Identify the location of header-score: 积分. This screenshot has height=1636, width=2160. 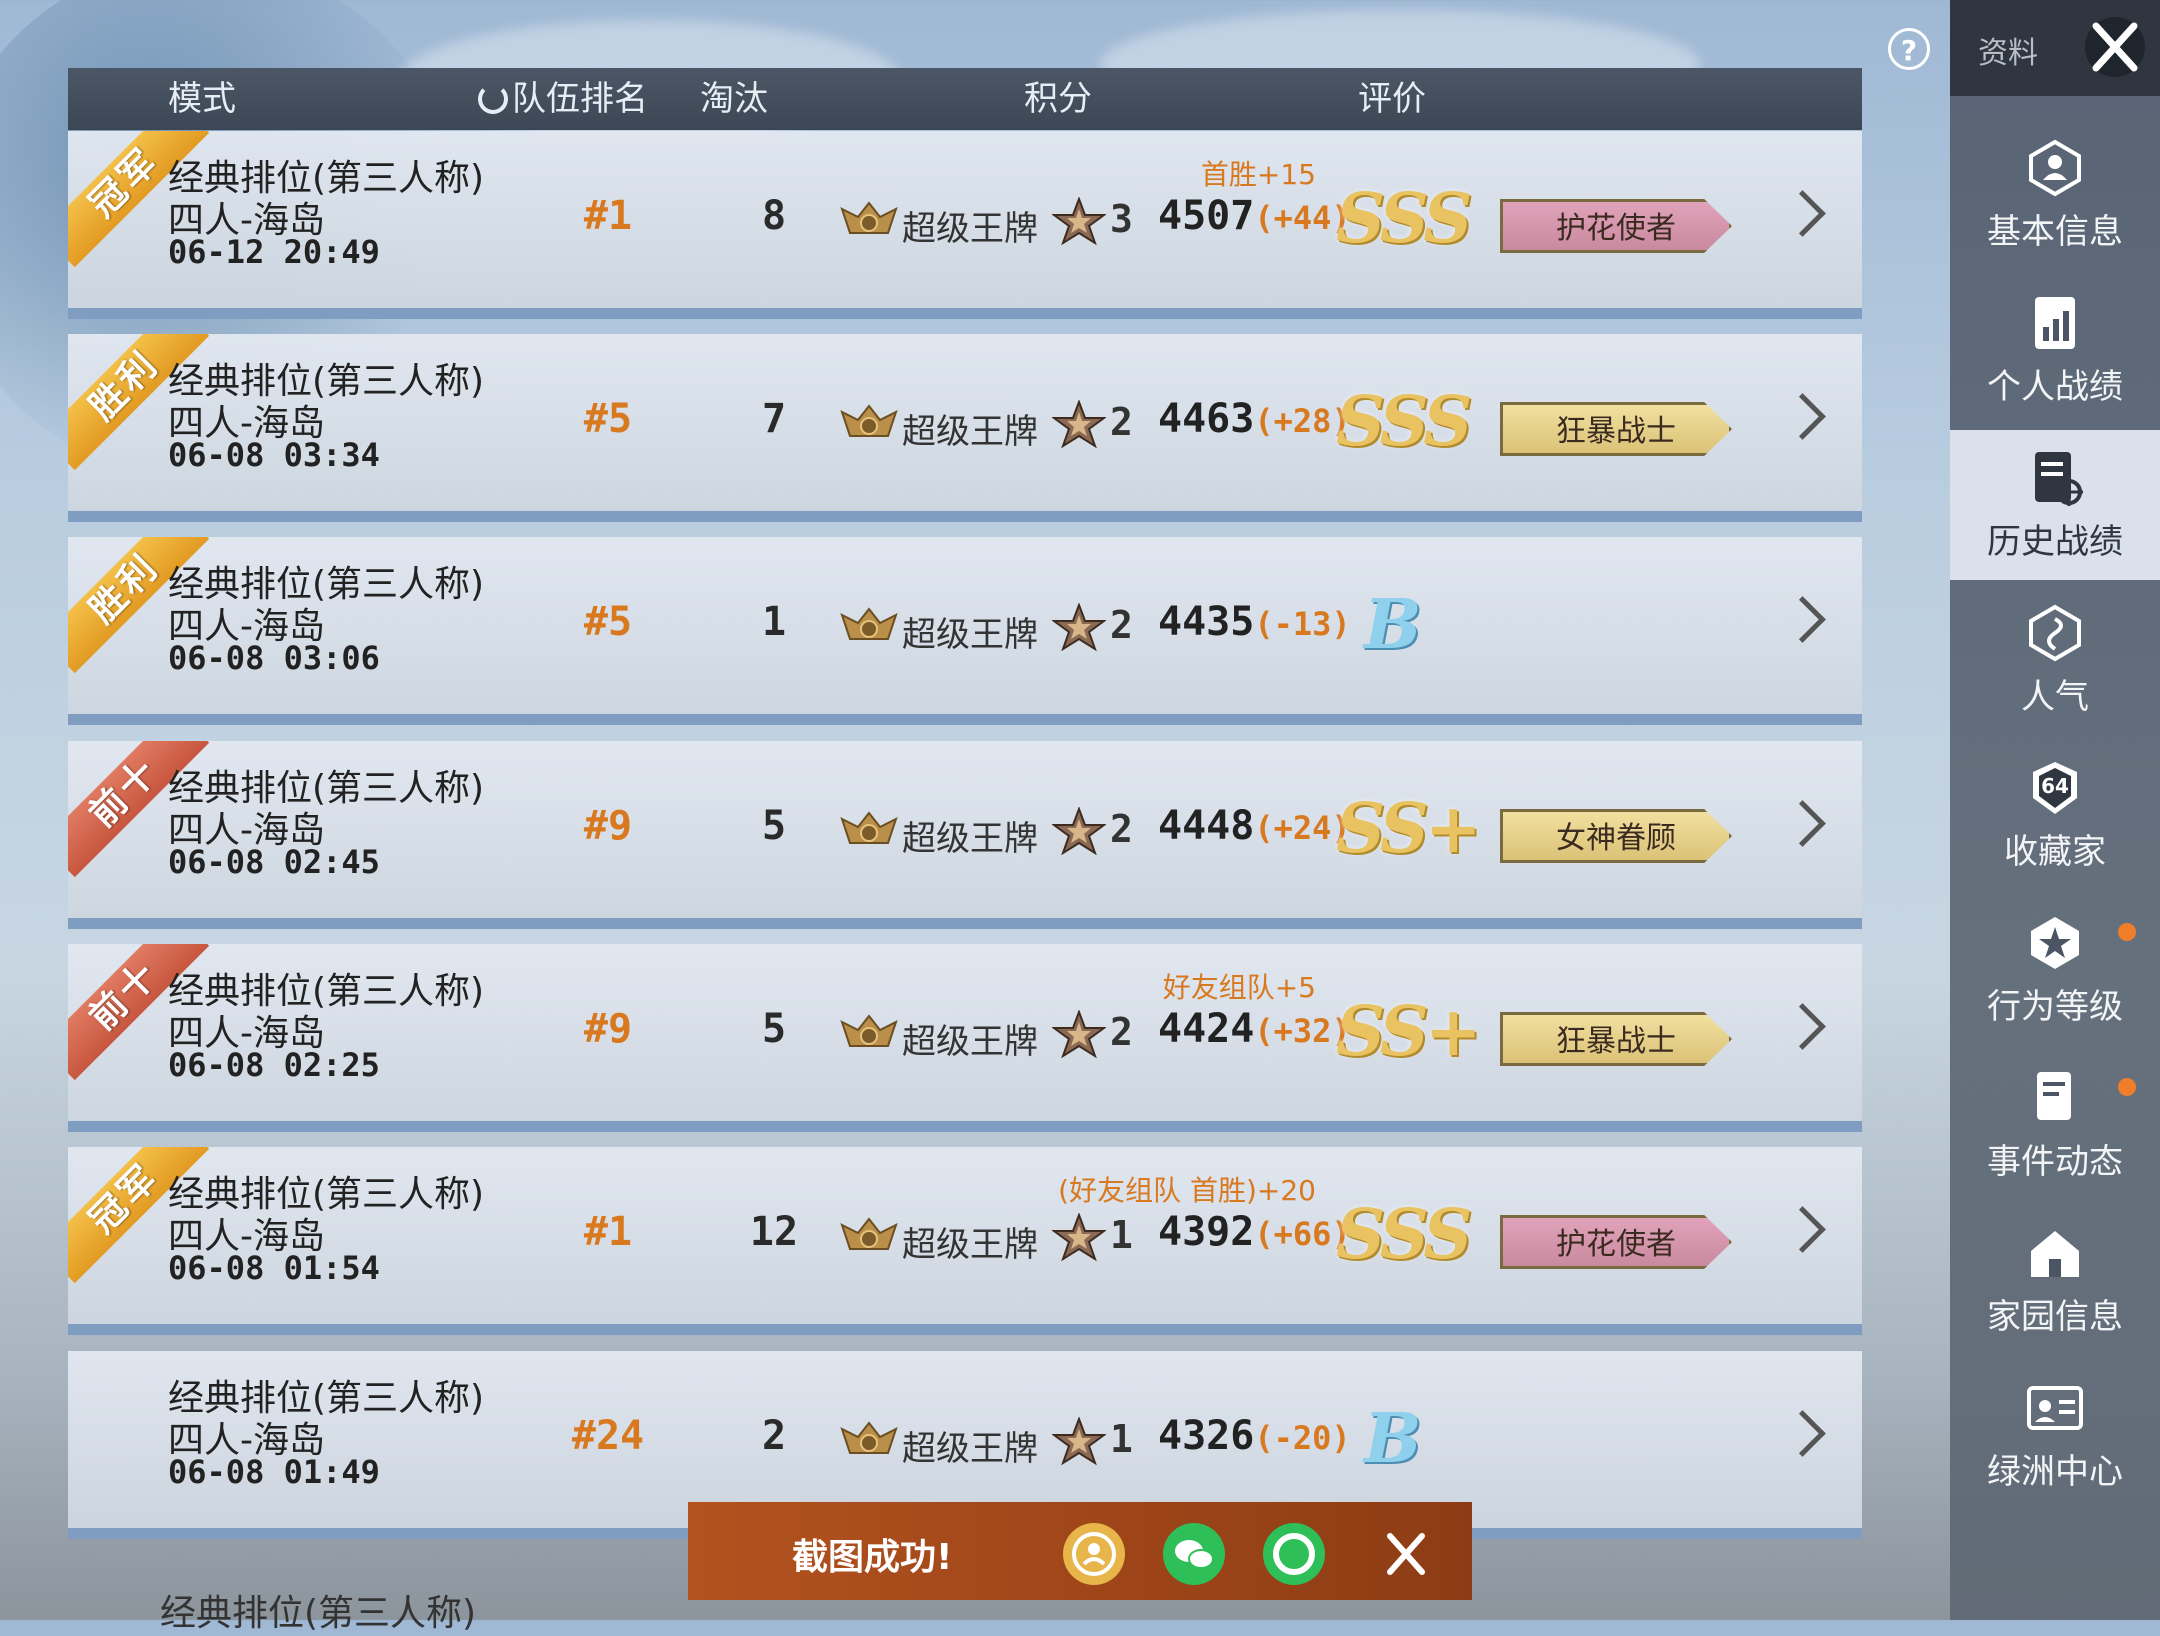
(1058, 99).